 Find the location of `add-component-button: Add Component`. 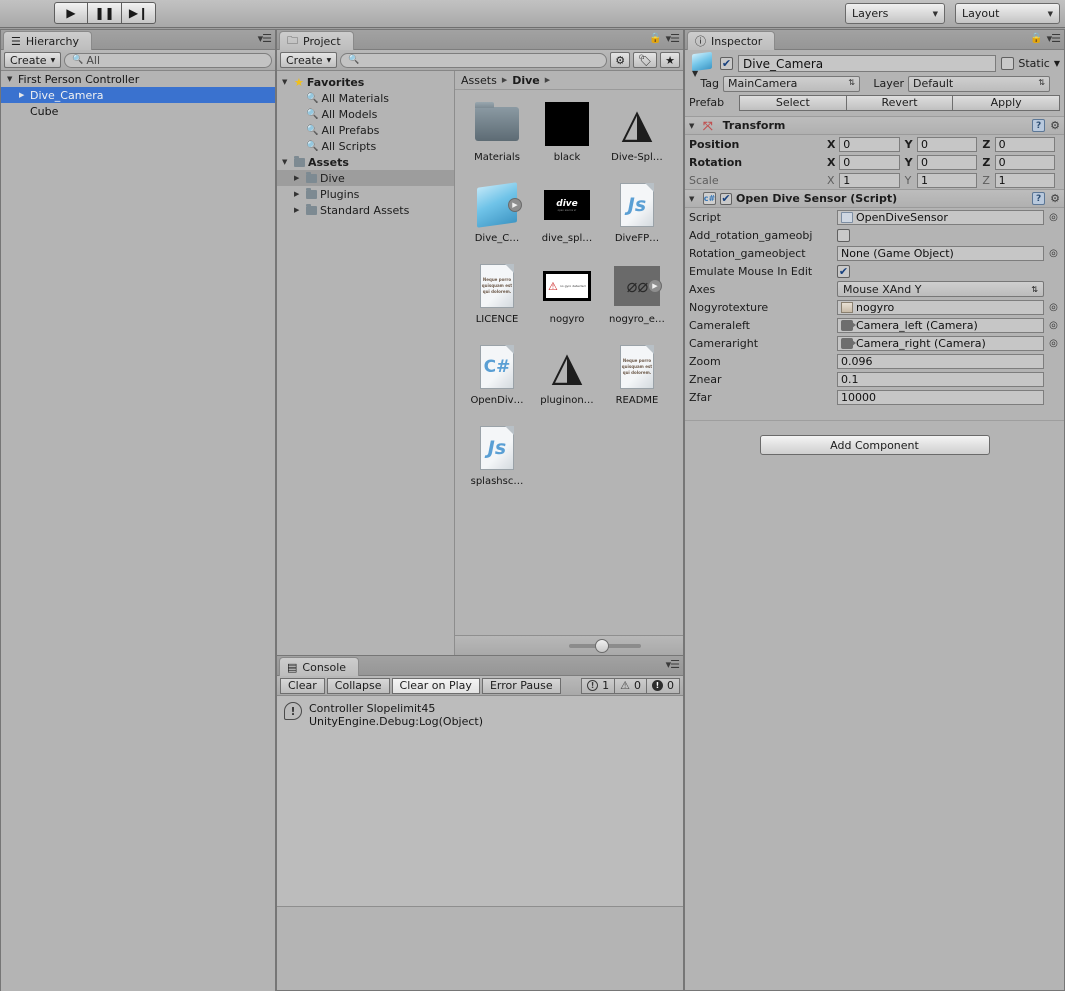

add-component-button: Add Component is located at coordinates (874, 445).